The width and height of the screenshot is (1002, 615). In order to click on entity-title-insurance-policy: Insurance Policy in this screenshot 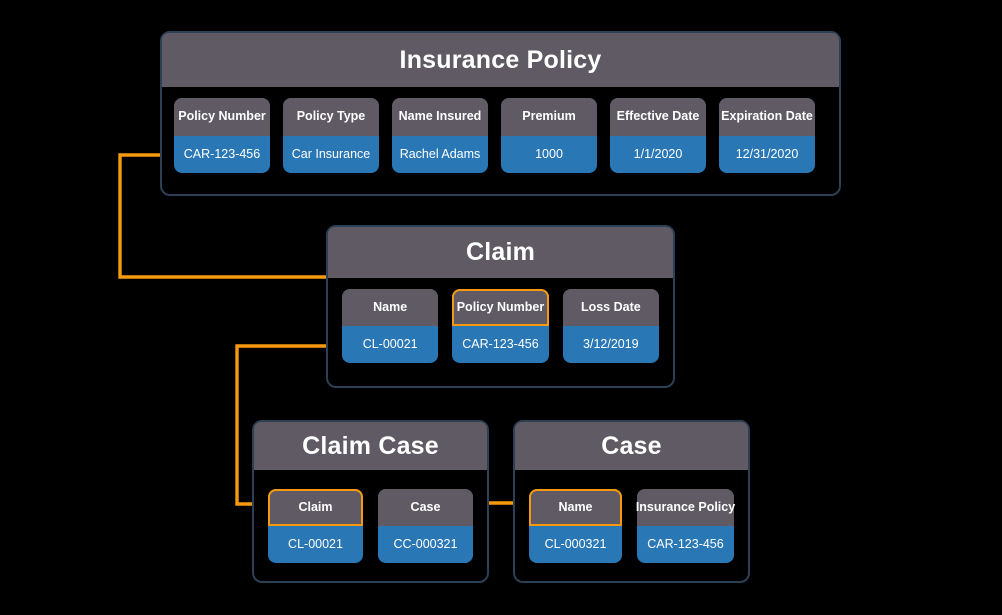, I will do `click(500, 60)`.